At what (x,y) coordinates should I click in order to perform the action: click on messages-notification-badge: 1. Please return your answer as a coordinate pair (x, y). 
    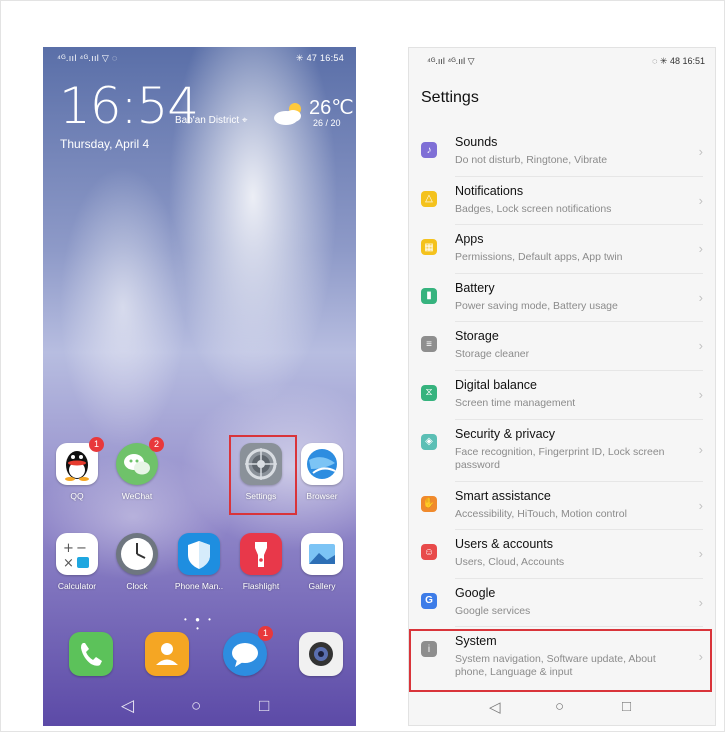
    Looking at the image, I should click on (265, 633).